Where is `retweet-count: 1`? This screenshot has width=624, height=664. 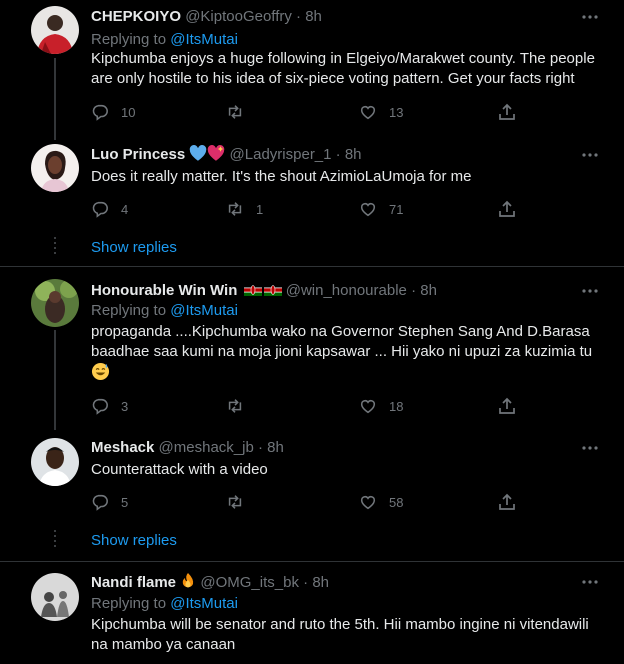 retweet-count: 1 is located at coordinates (260, 209).